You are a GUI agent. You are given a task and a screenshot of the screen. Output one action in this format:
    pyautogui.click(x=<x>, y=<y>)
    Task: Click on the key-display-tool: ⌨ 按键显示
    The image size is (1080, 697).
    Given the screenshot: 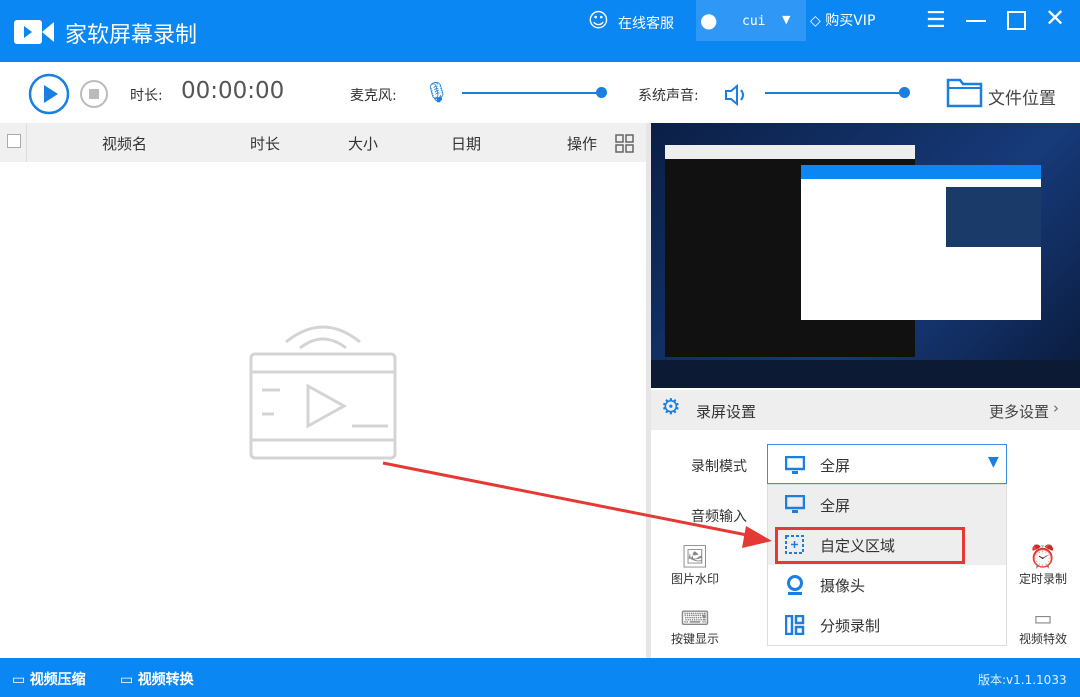 What is the action you would take?
    pyautogui.click(x=695, y=626)
    